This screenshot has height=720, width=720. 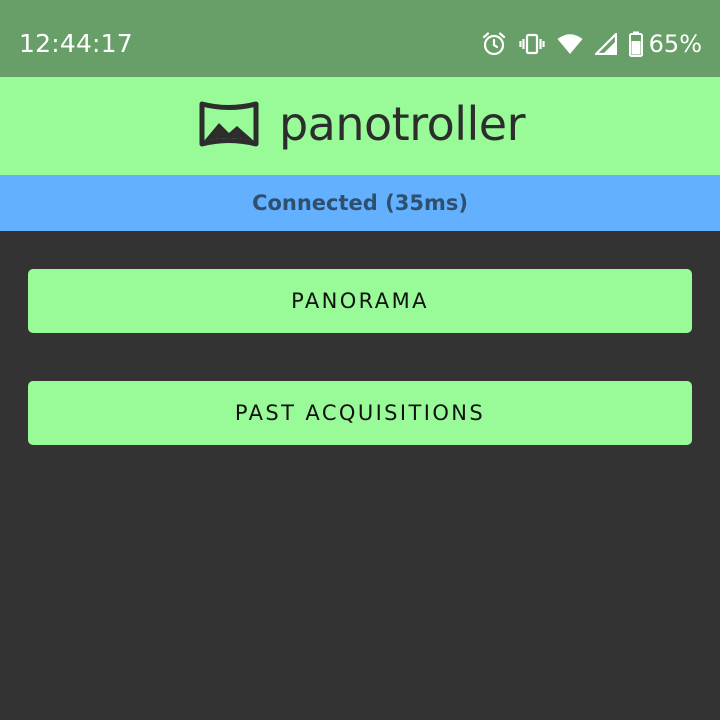 I want to click on past-acquisitions-button-label: PAST ACQUISITIONS, so click(x=360, y=413).